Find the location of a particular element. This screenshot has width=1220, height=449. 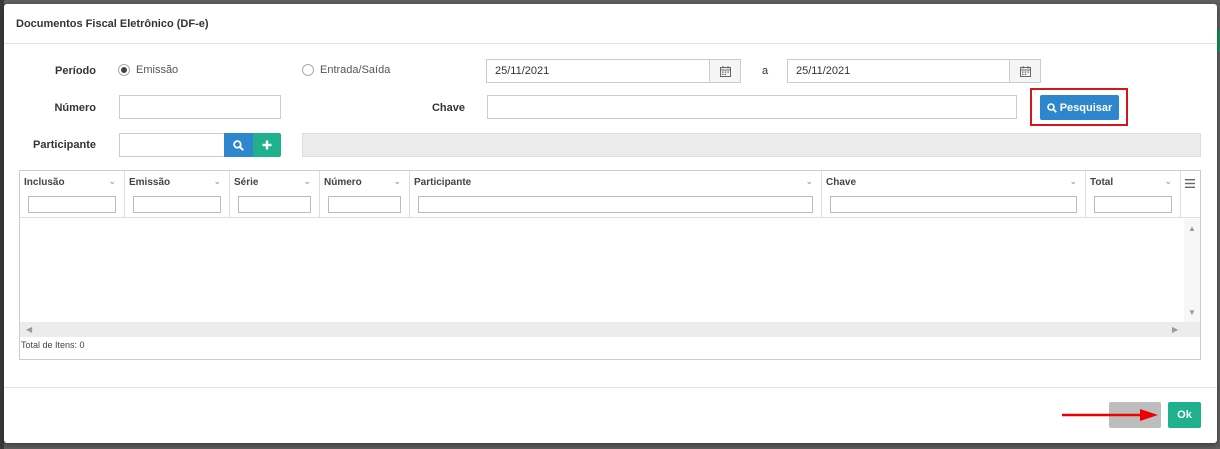

vertical-scrollbar: ▲ ▼ is located at coordinates (1192, 270).